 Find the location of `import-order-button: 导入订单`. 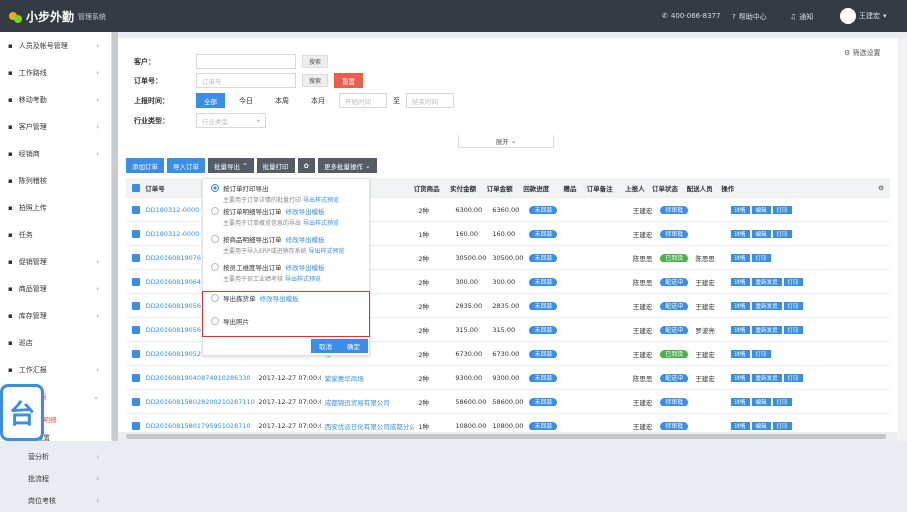

import-order-button: 导入订单 is located at coordinates (186, 165).